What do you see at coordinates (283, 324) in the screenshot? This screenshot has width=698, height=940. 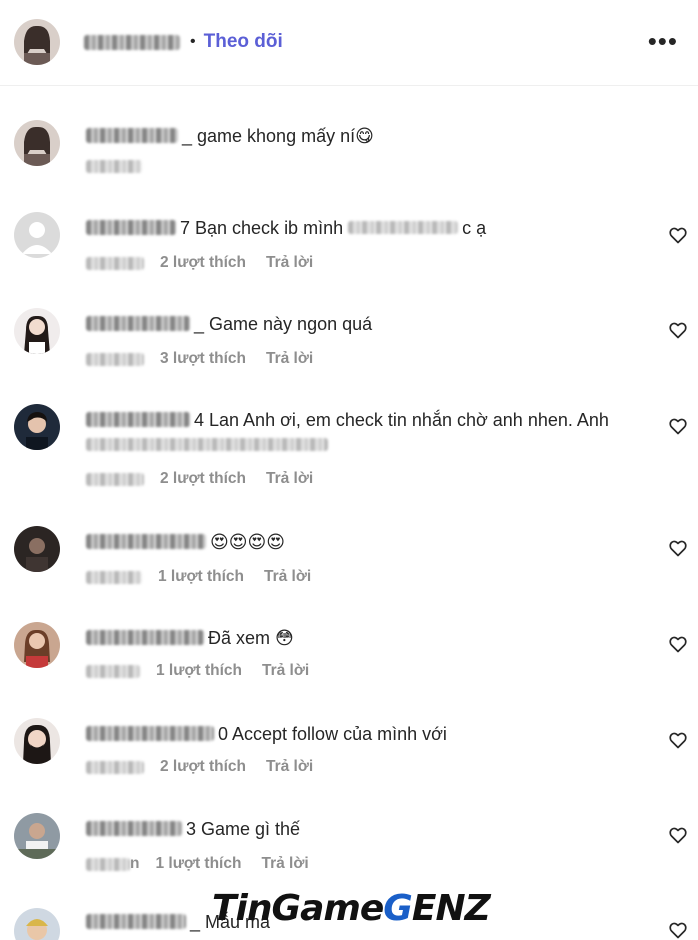 I see `comment-body: _ Game này ngon quá` at bounding box center [283, 324].